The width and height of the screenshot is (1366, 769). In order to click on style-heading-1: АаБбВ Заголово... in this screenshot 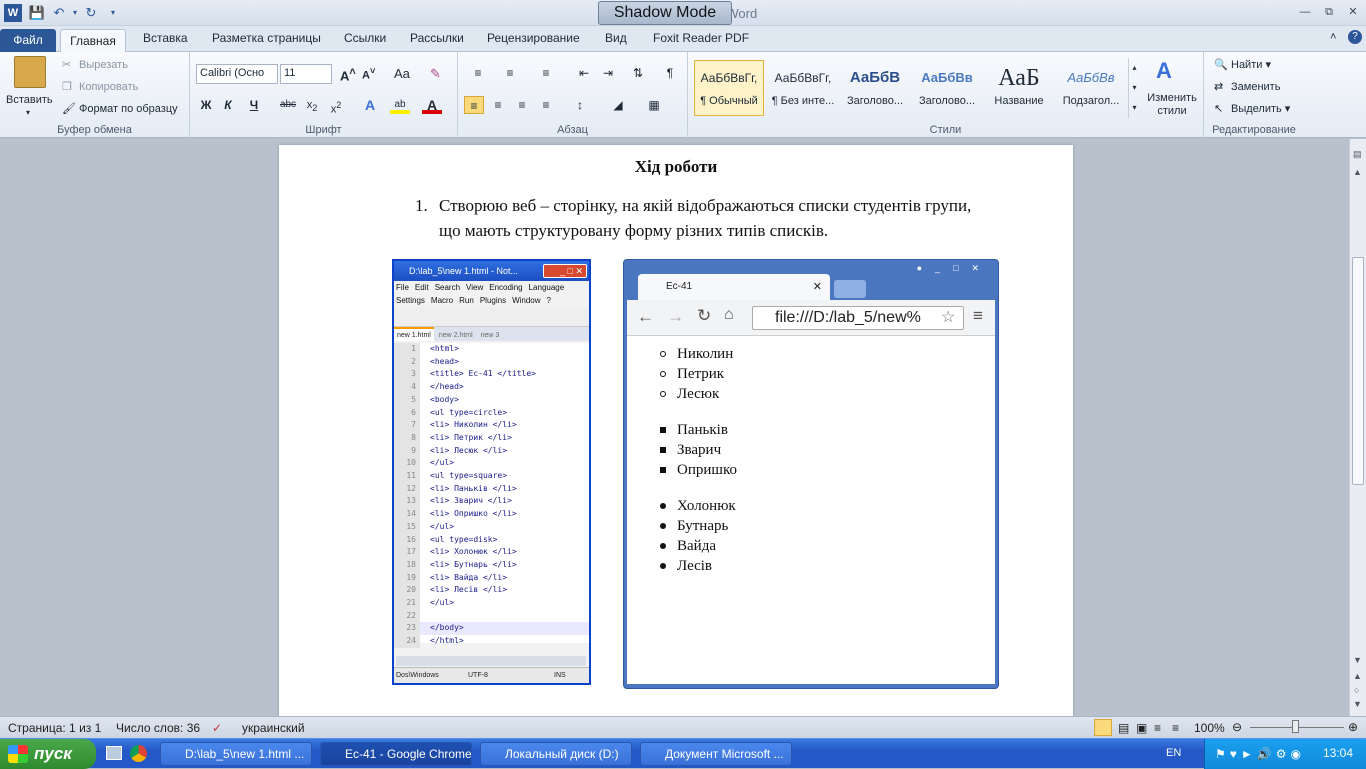, I will do `click(875, 88)`.